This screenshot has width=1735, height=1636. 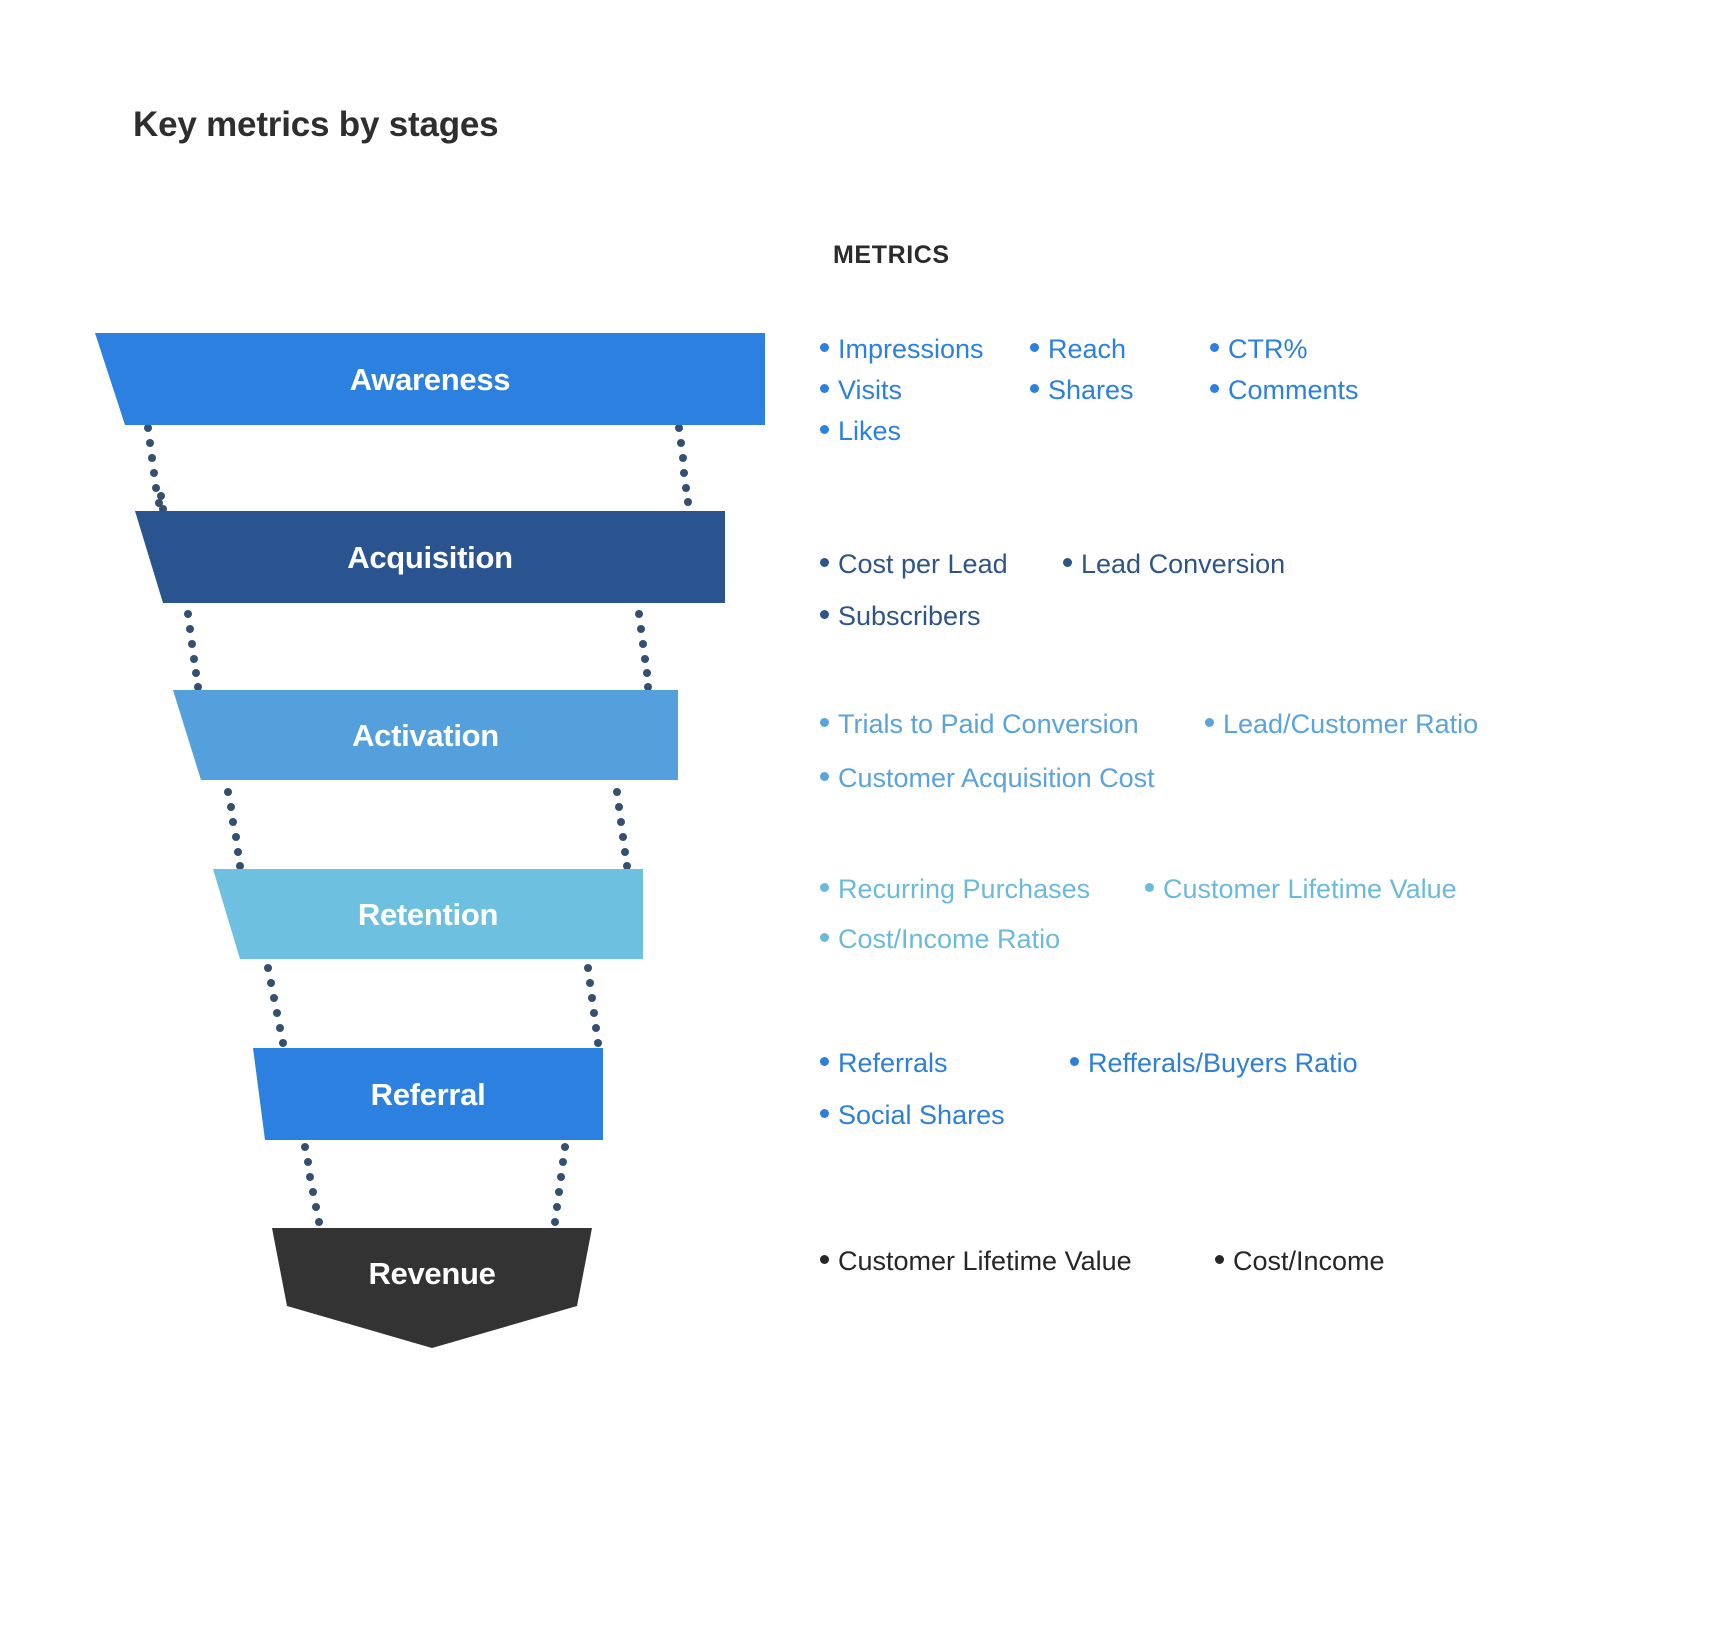 I want to click on metrics-row: Likes, so click(x=1277, y=432).